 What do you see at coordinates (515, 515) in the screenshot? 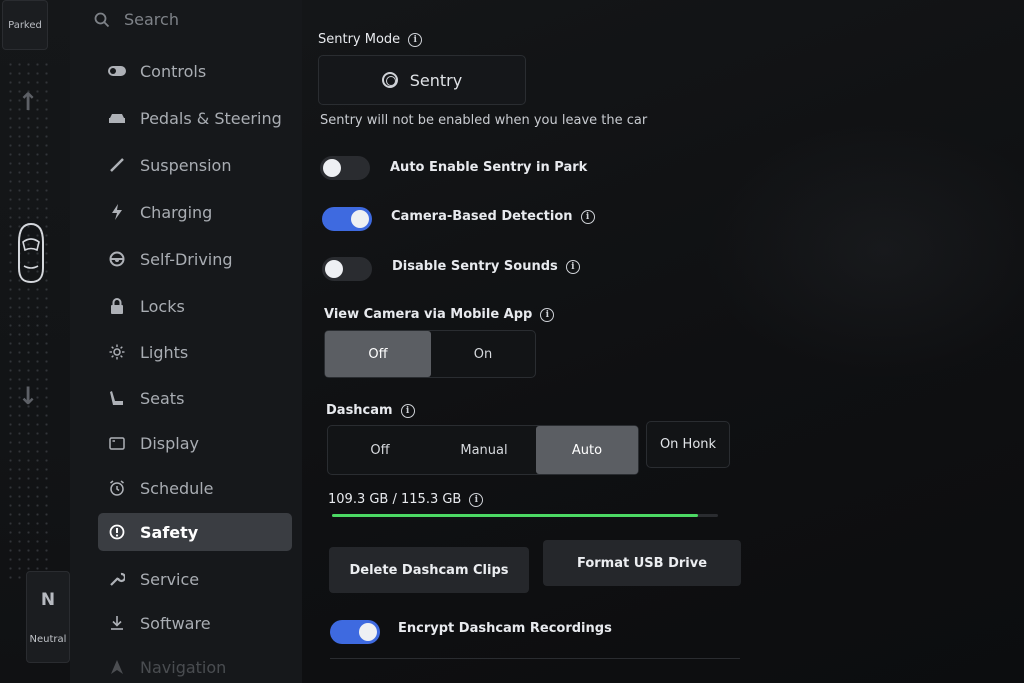
I see `storage-bar-fill` at bounding box center [515, 515].